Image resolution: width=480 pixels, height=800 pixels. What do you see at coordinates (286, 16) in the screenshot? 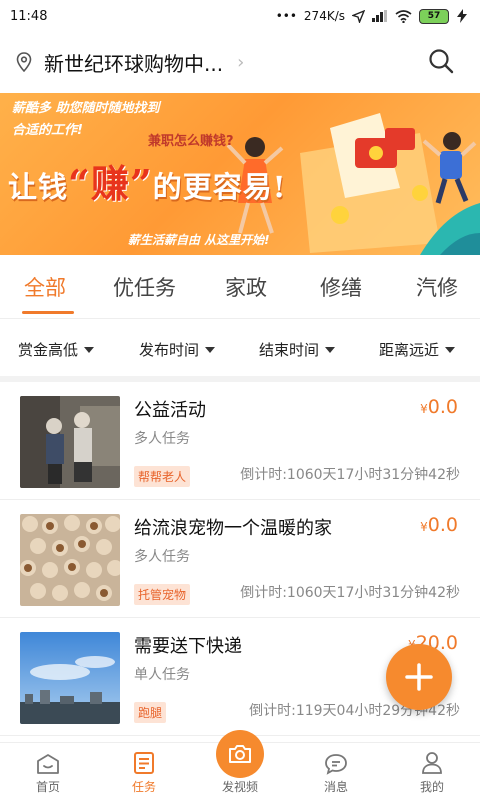
I see `more-dots-icon: •••` at bounding box center [286, 16].